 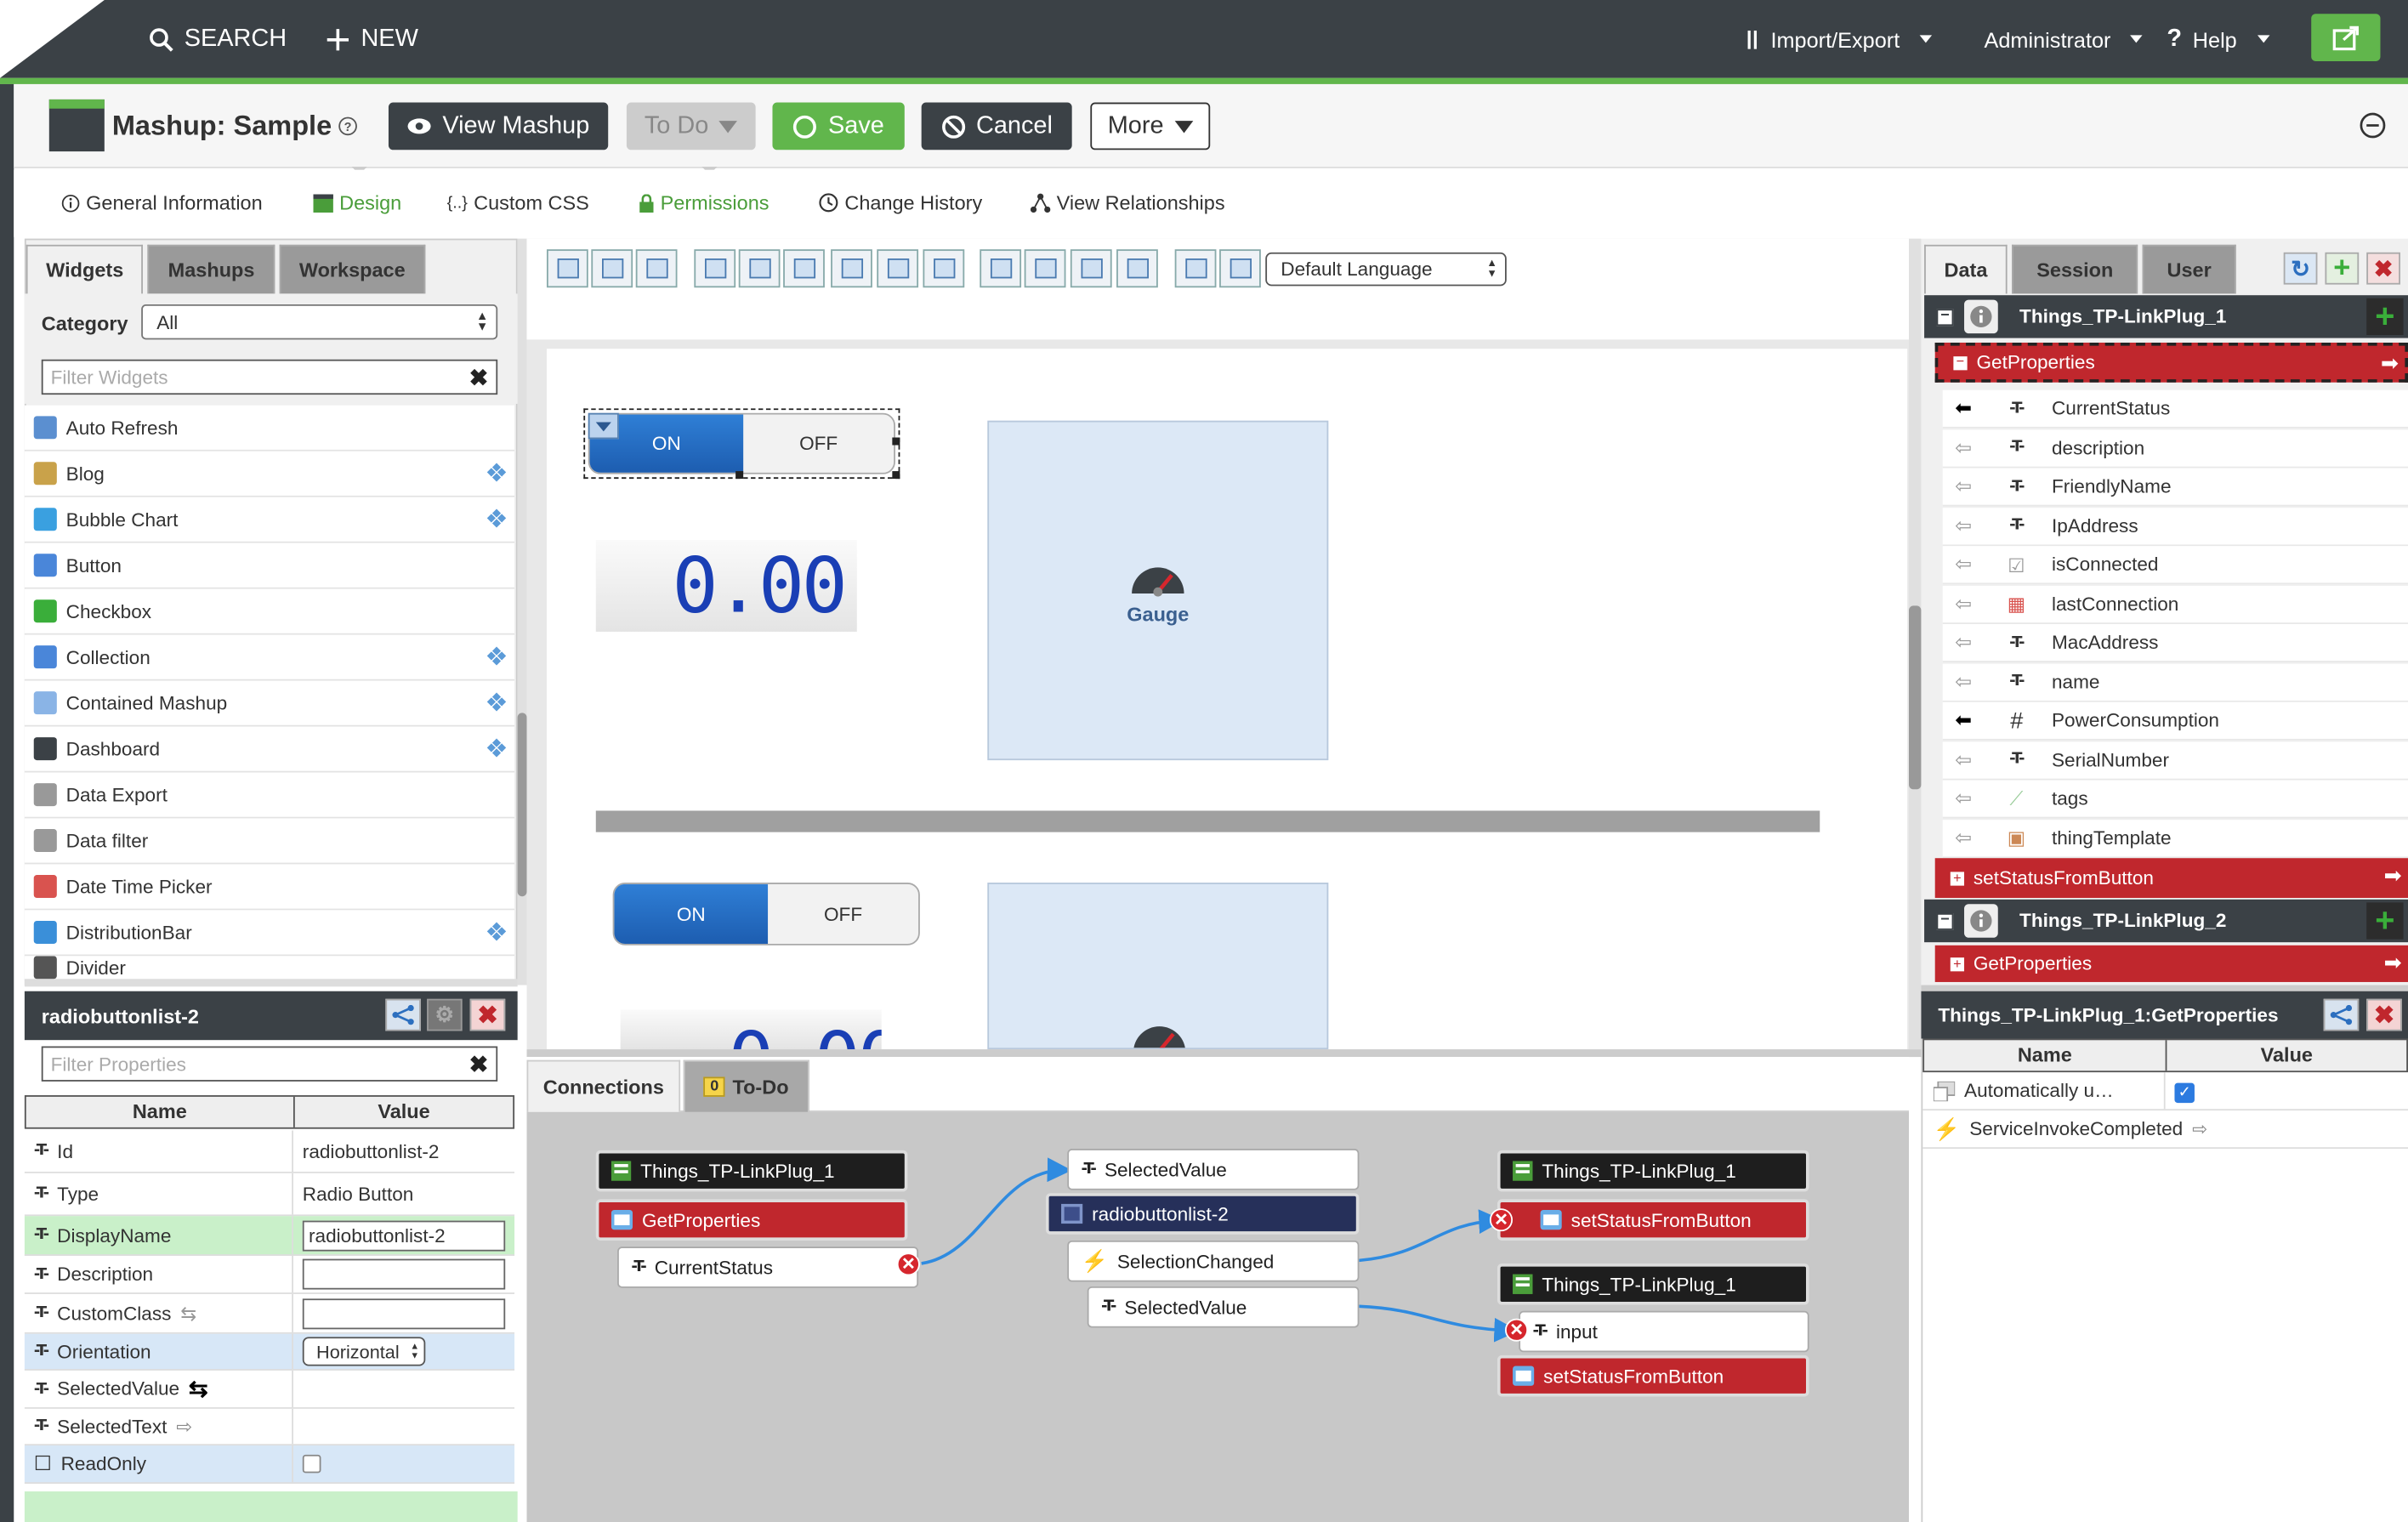 I want to click on service-row-set-status: + setStatusFromButton ➡, so click(x=2171, y=878).